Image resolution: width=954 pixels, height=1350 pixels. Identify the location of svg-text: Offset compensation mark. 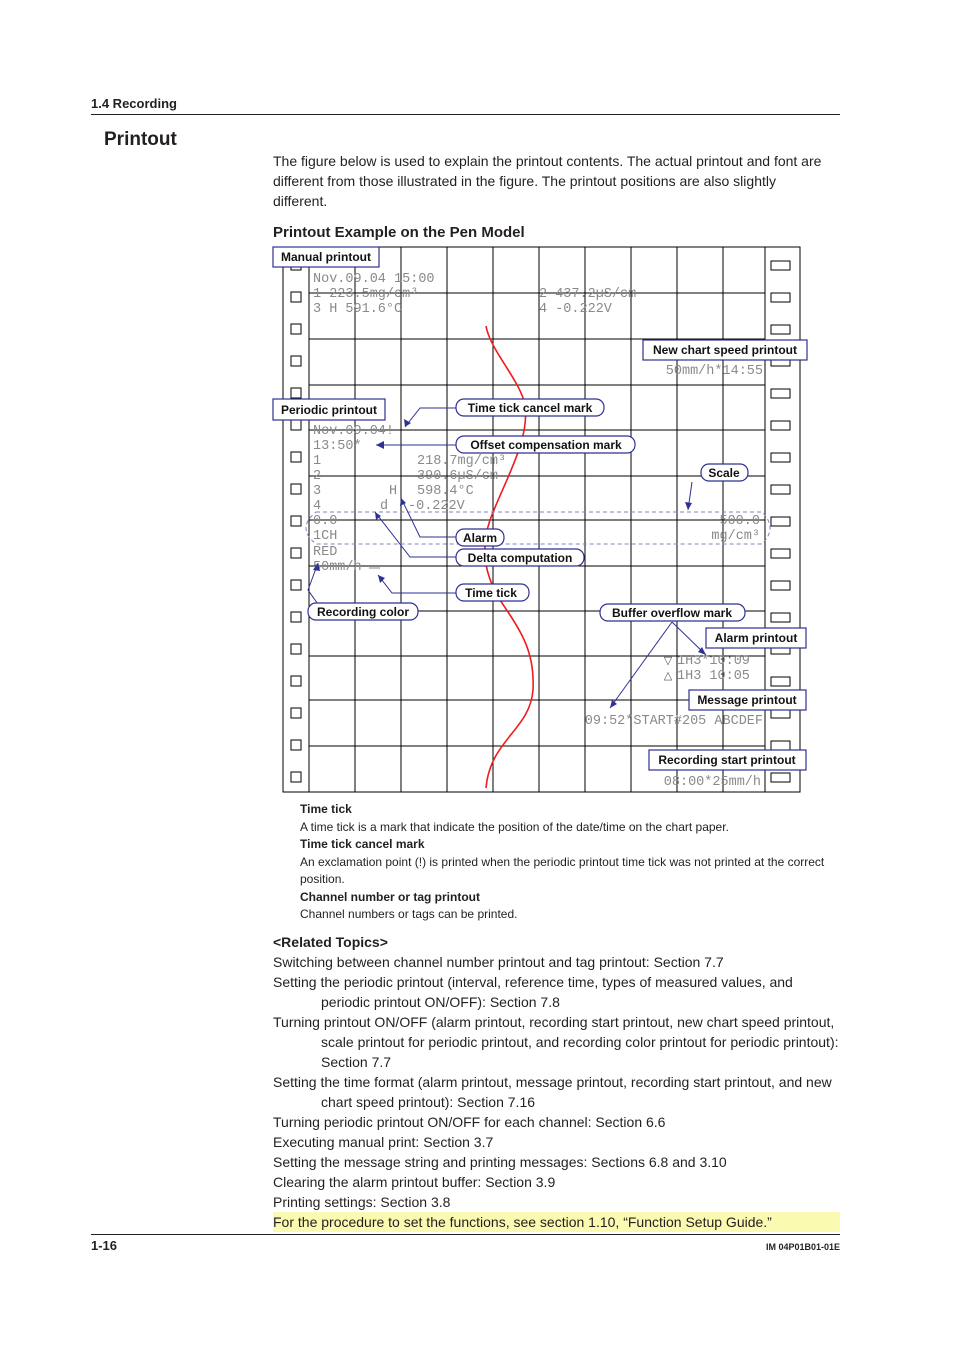
(546, 445).